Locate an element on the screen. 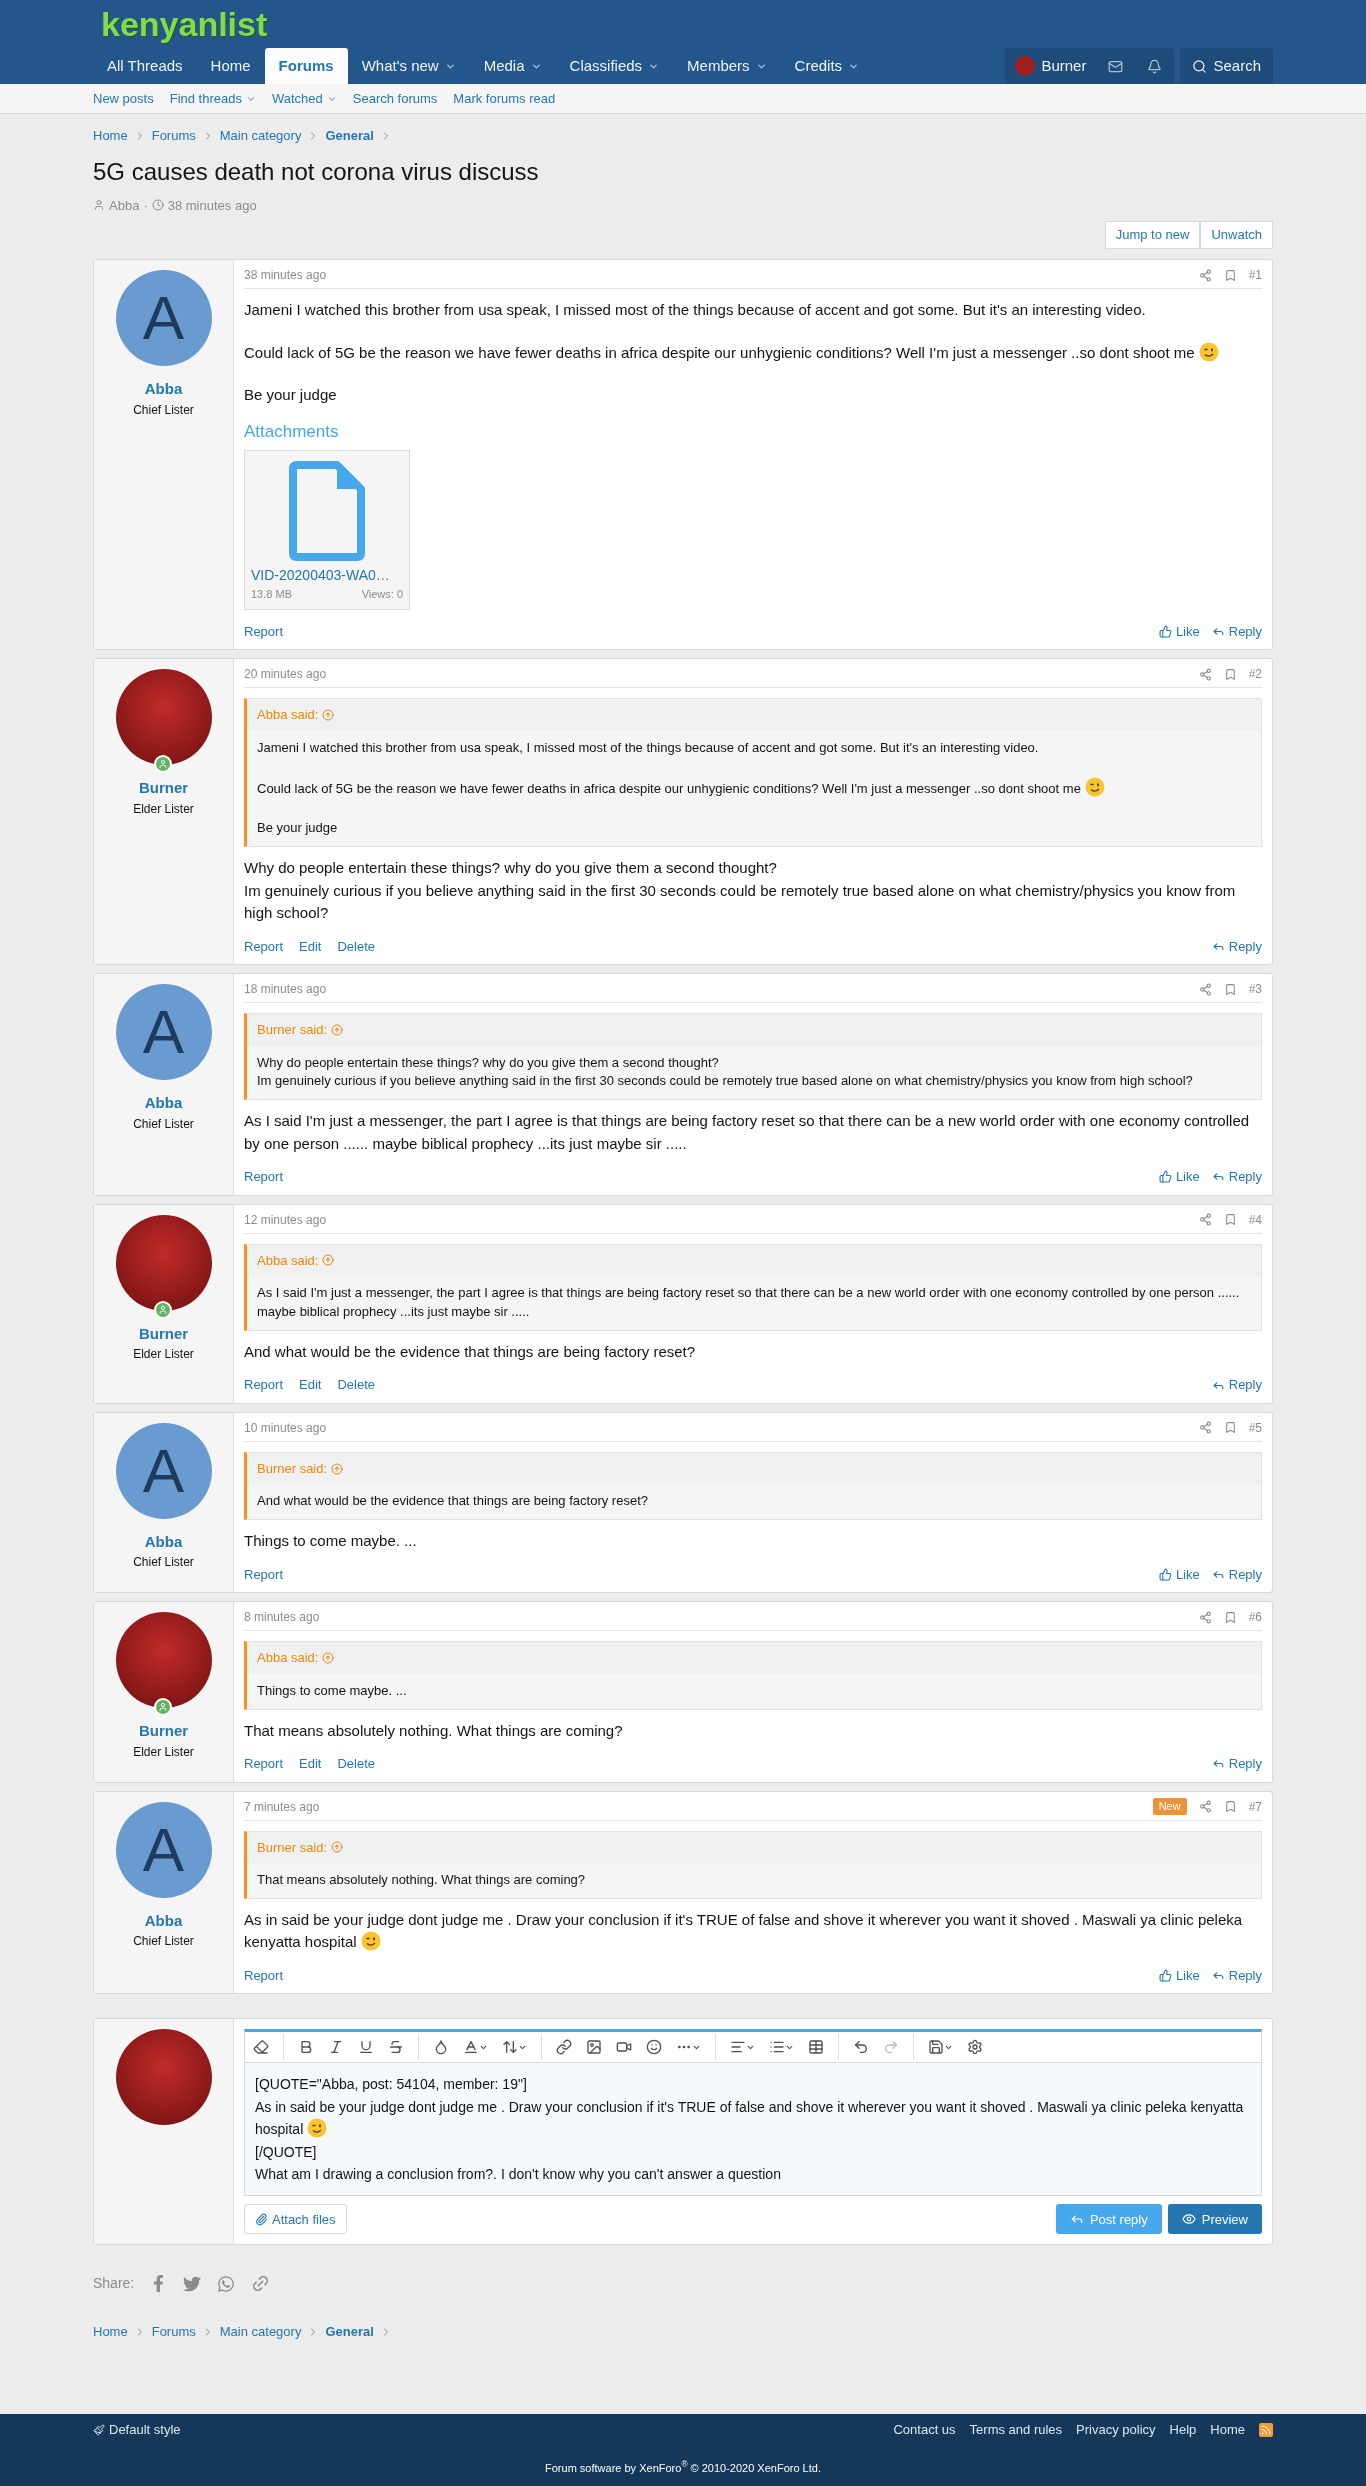 The width and height of the screenshot is (1366, 2486). post-time: 38 minutes ago is located at coordinates (285, 275).